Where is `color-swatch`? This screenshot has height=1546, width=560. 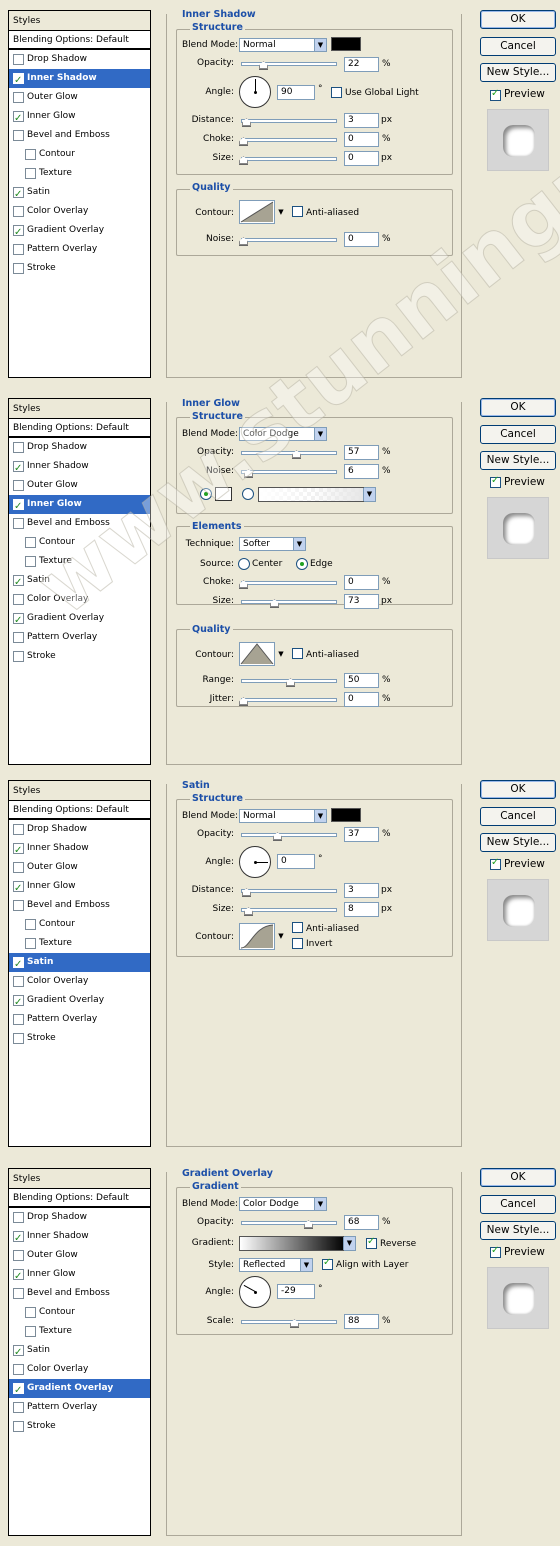
color-swatch is located at coordinates (346, 815).